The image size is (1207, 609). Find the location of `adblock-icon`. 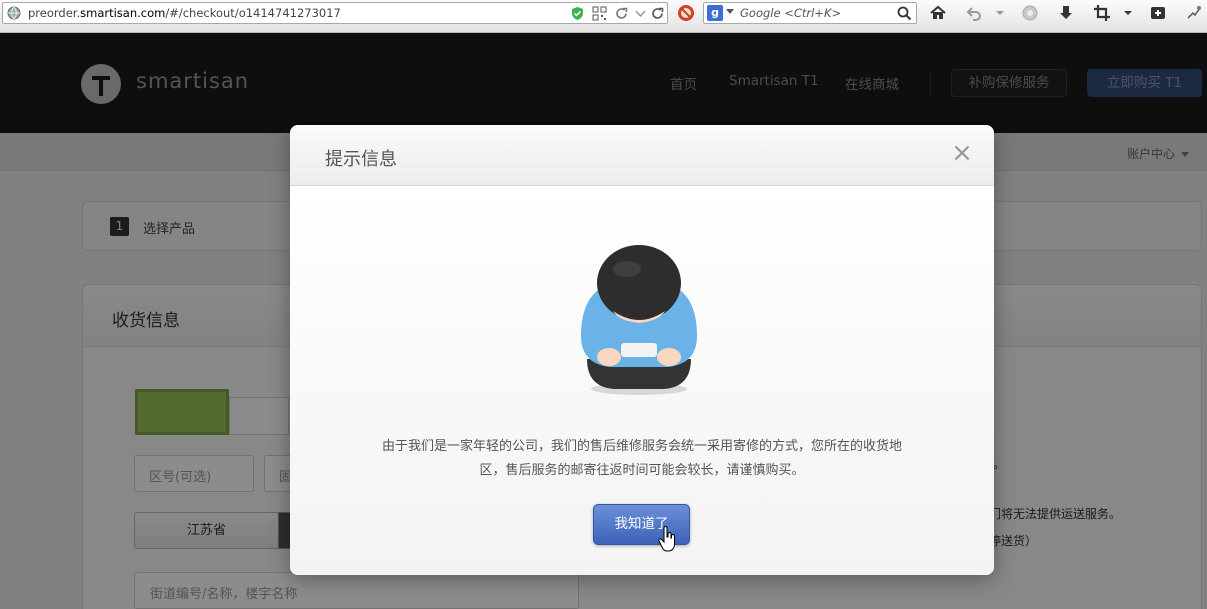

adblock-icon is located at coordinates (686, 13).